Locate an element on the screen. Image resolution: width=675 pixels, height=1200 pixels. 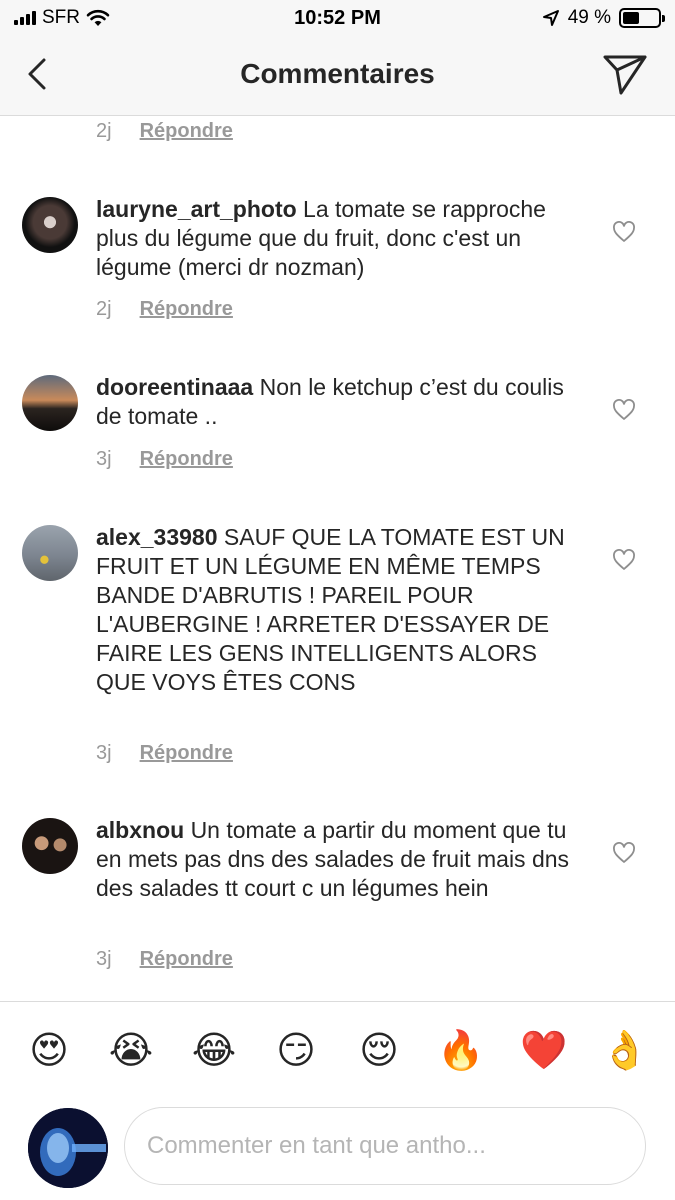
battery-group: 49 % is located at coordinates (603, 18).